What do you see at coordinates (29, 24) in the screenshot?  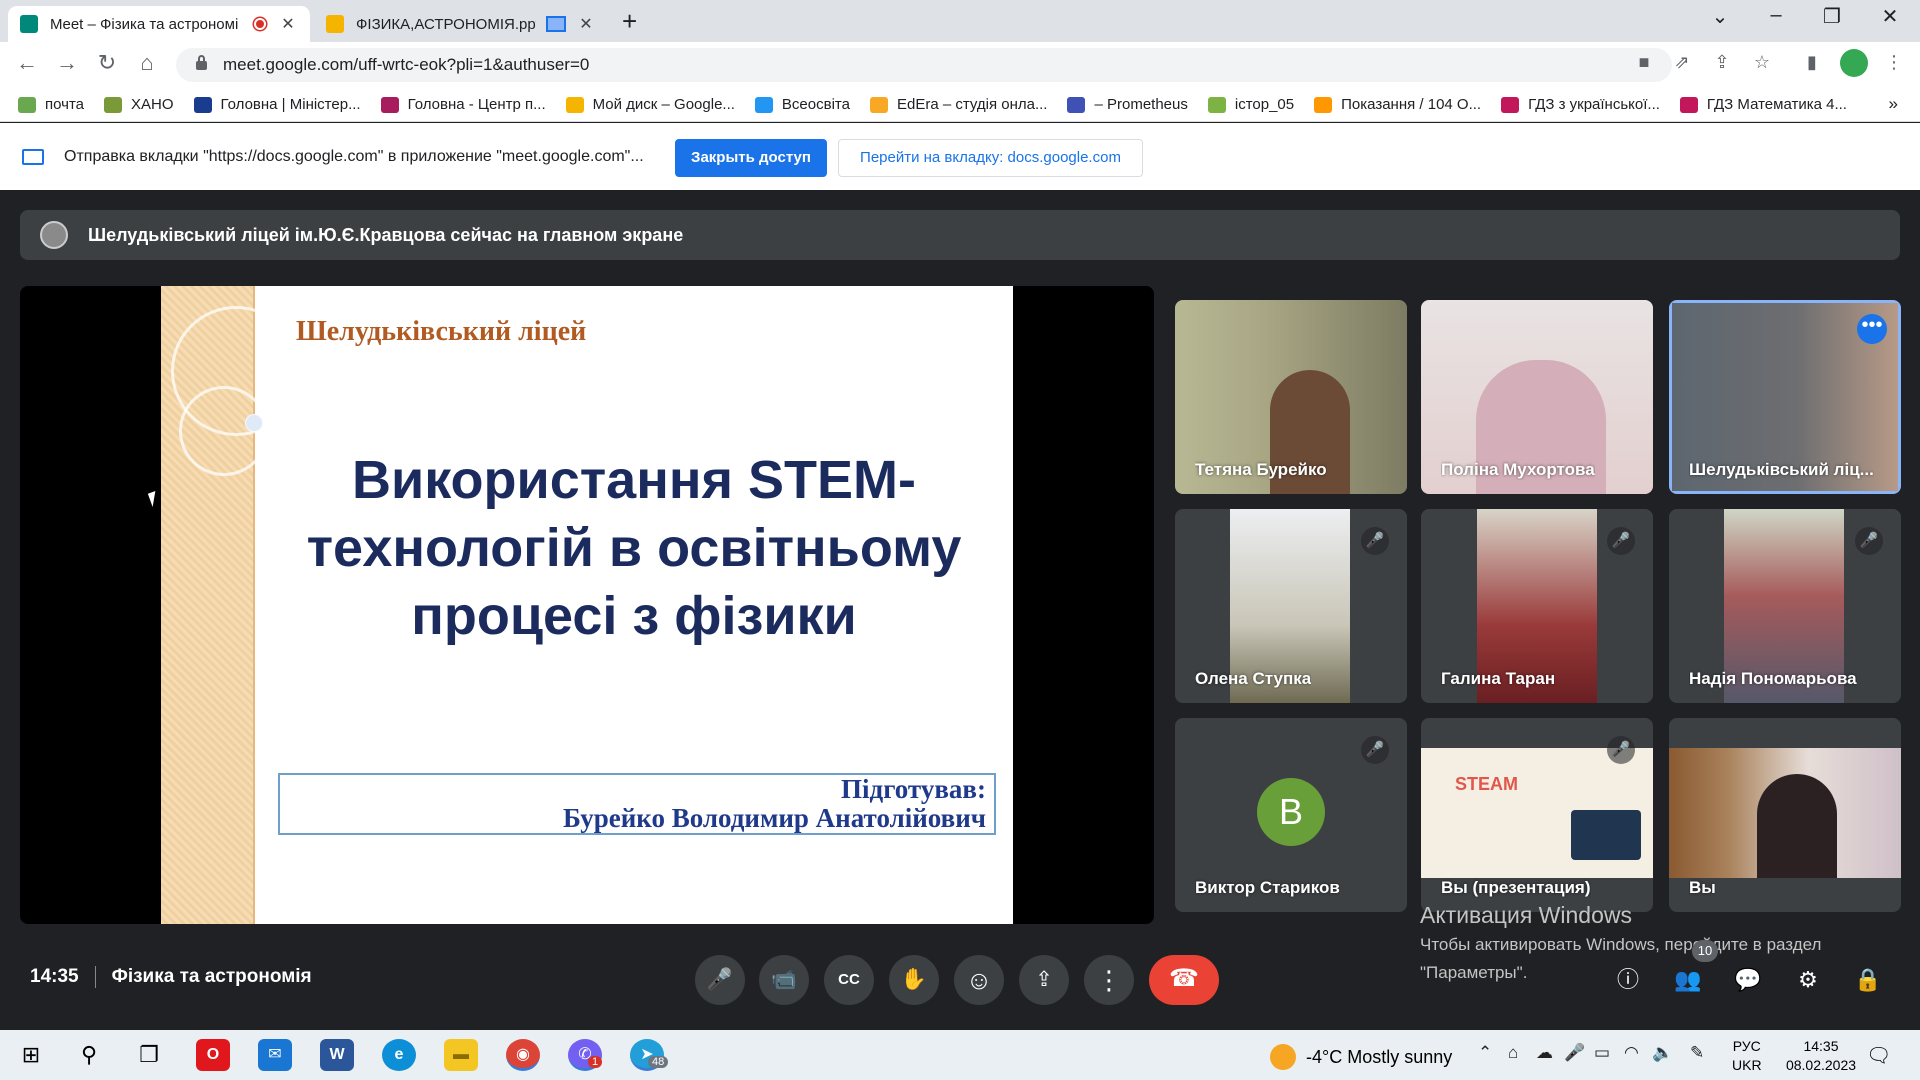 I see `meet-favicon-icon` at bounding box center [29, 24].